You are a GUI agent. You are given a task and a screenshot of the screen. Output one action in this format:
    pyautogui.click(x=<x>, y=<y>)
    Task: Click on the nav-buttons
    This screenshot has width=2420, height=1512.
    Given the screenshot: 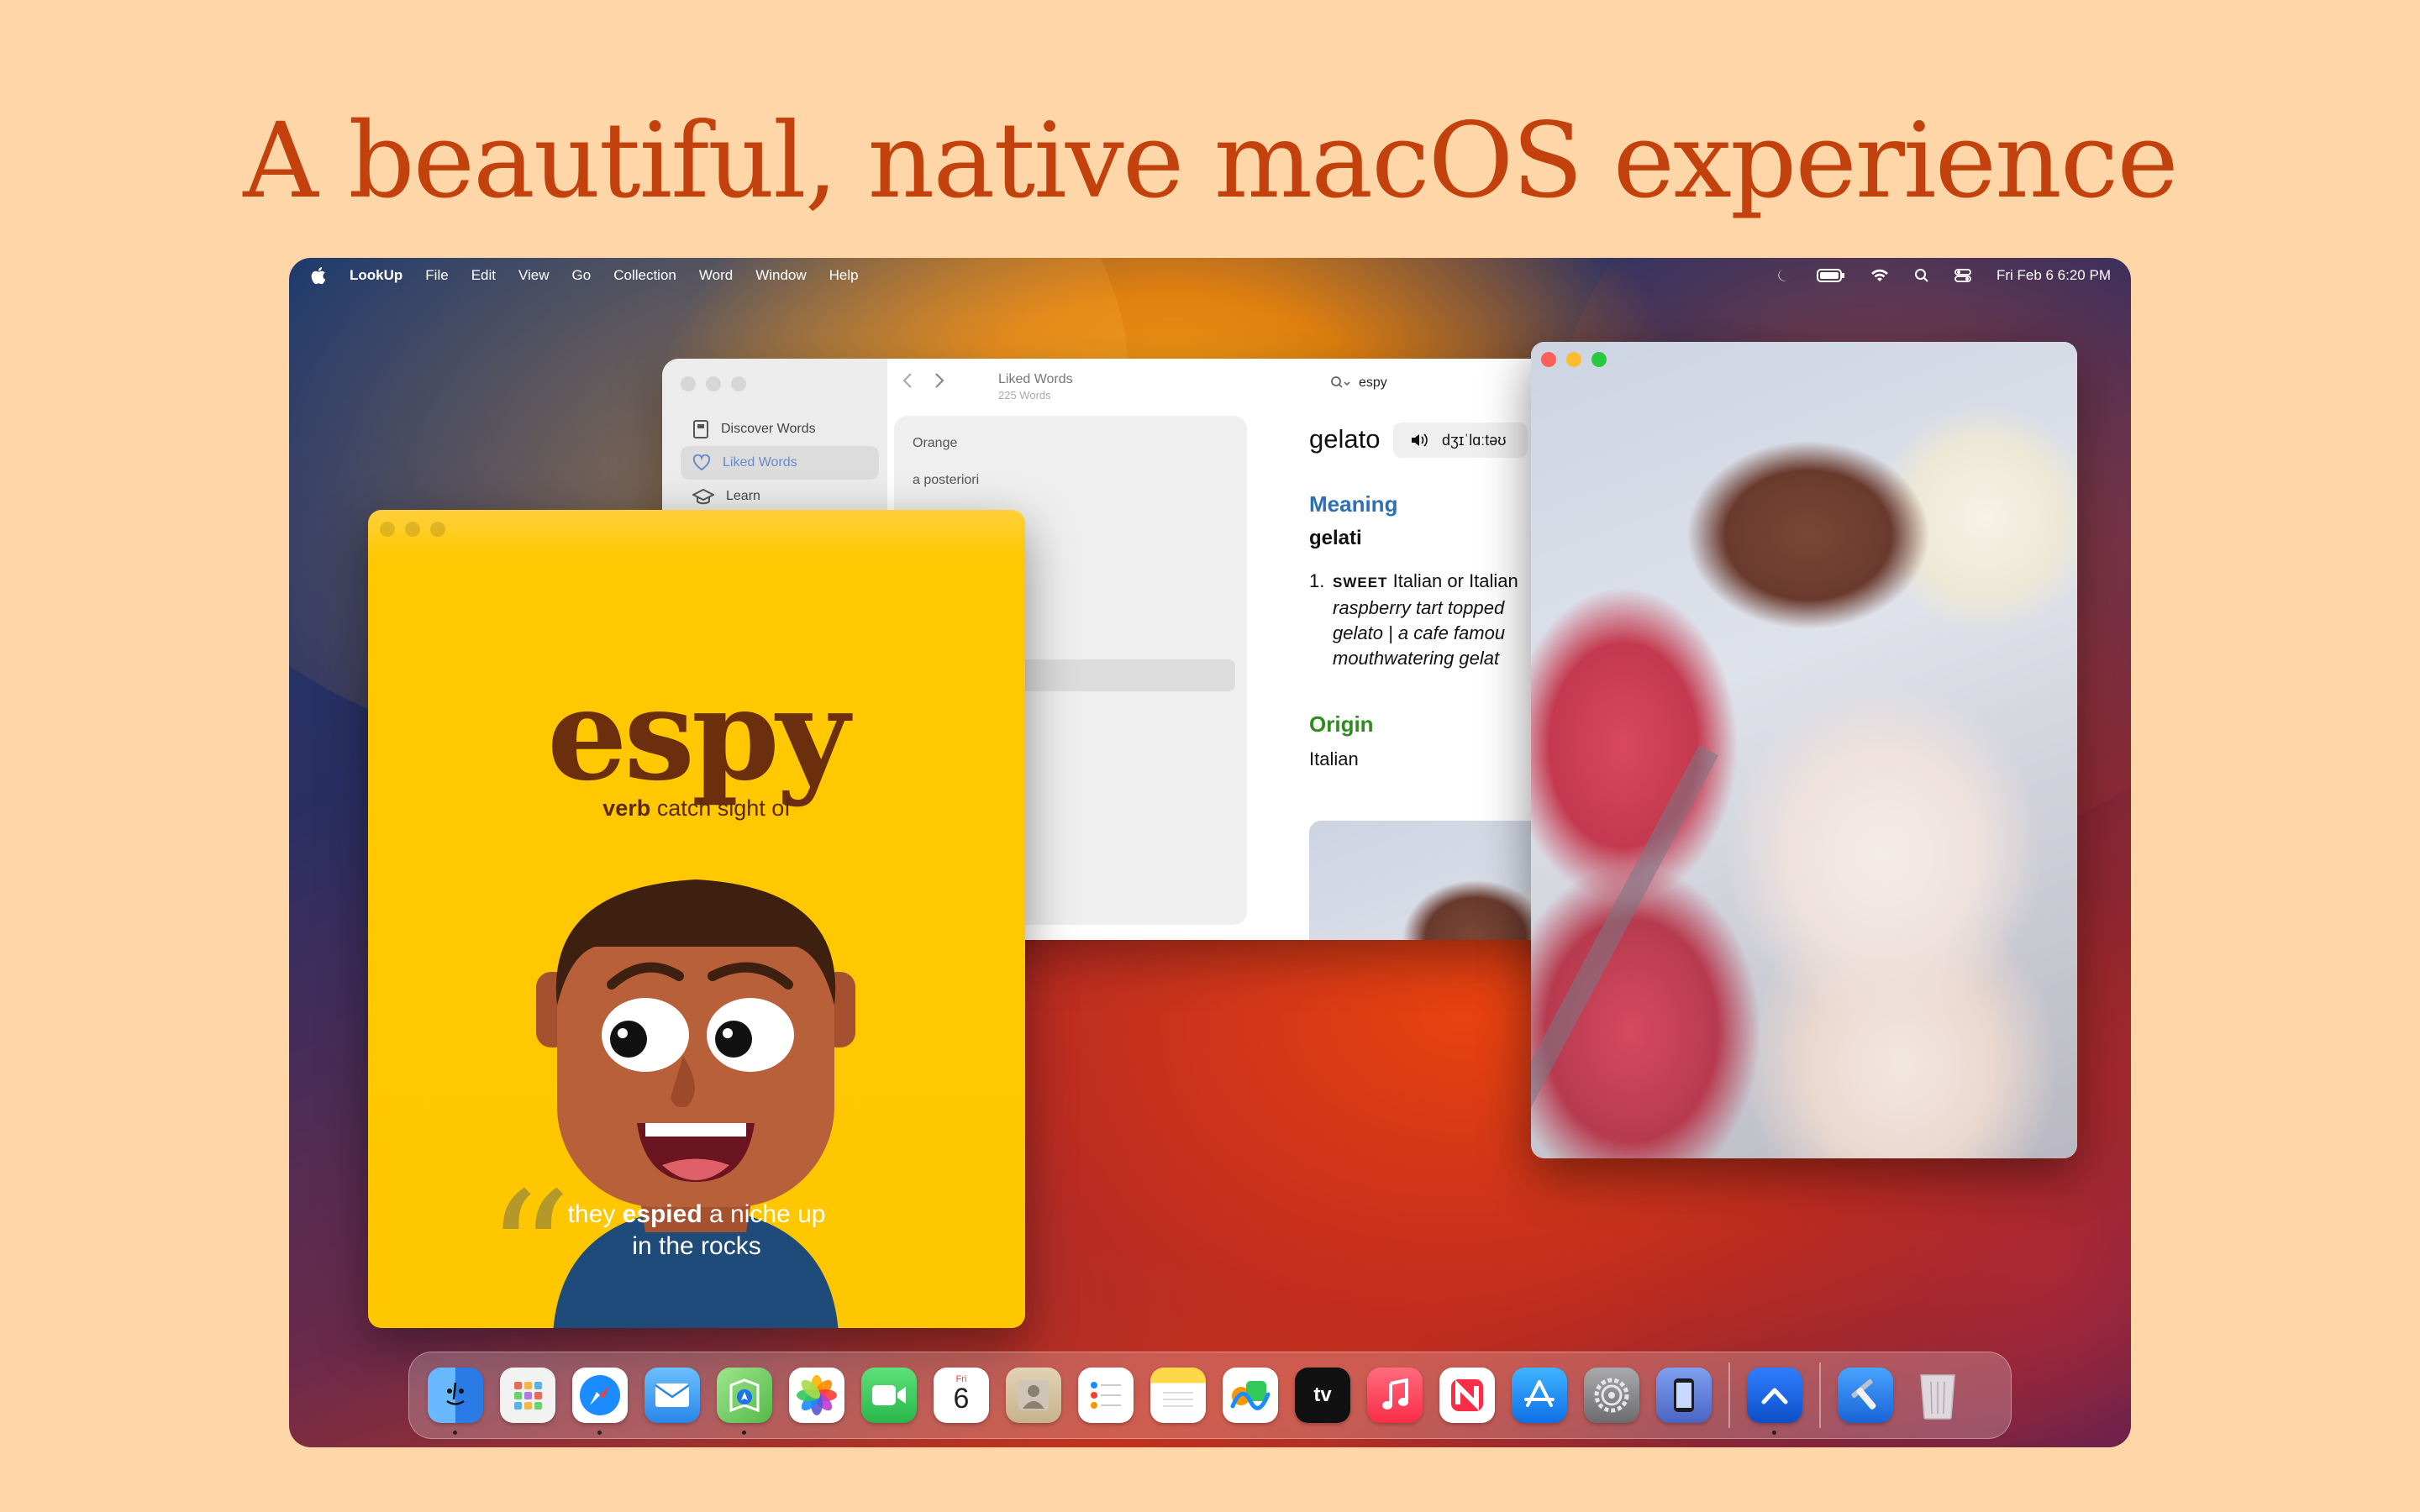 What is the action you would take?
    pyautogui.click(x=924, y=380)
    